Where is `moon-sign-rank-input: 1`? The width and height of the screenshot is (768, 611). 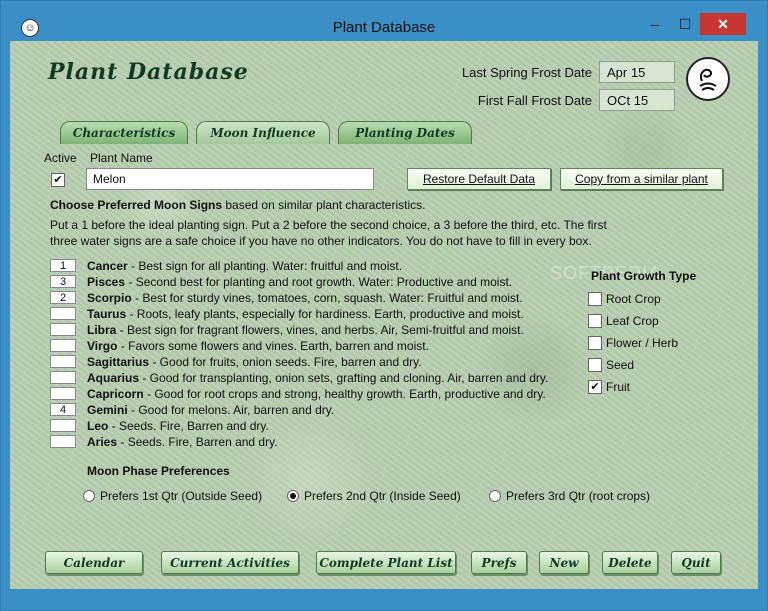 moon-sign-rank-input: 1 is located at coordinates (63, 265).